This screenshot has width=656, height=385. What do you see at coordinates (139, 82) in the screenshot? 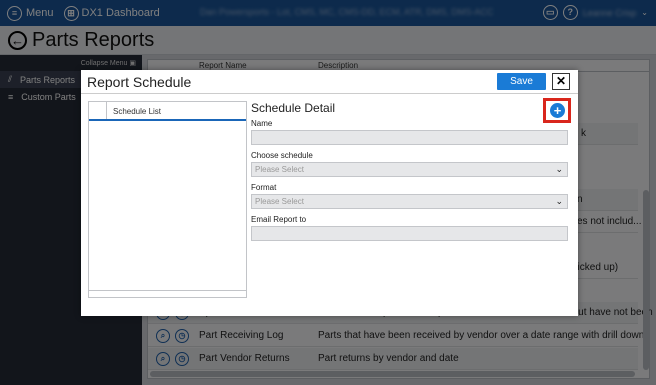
I see `modal-title: Report Schedule` at bounding box center [139, 82].